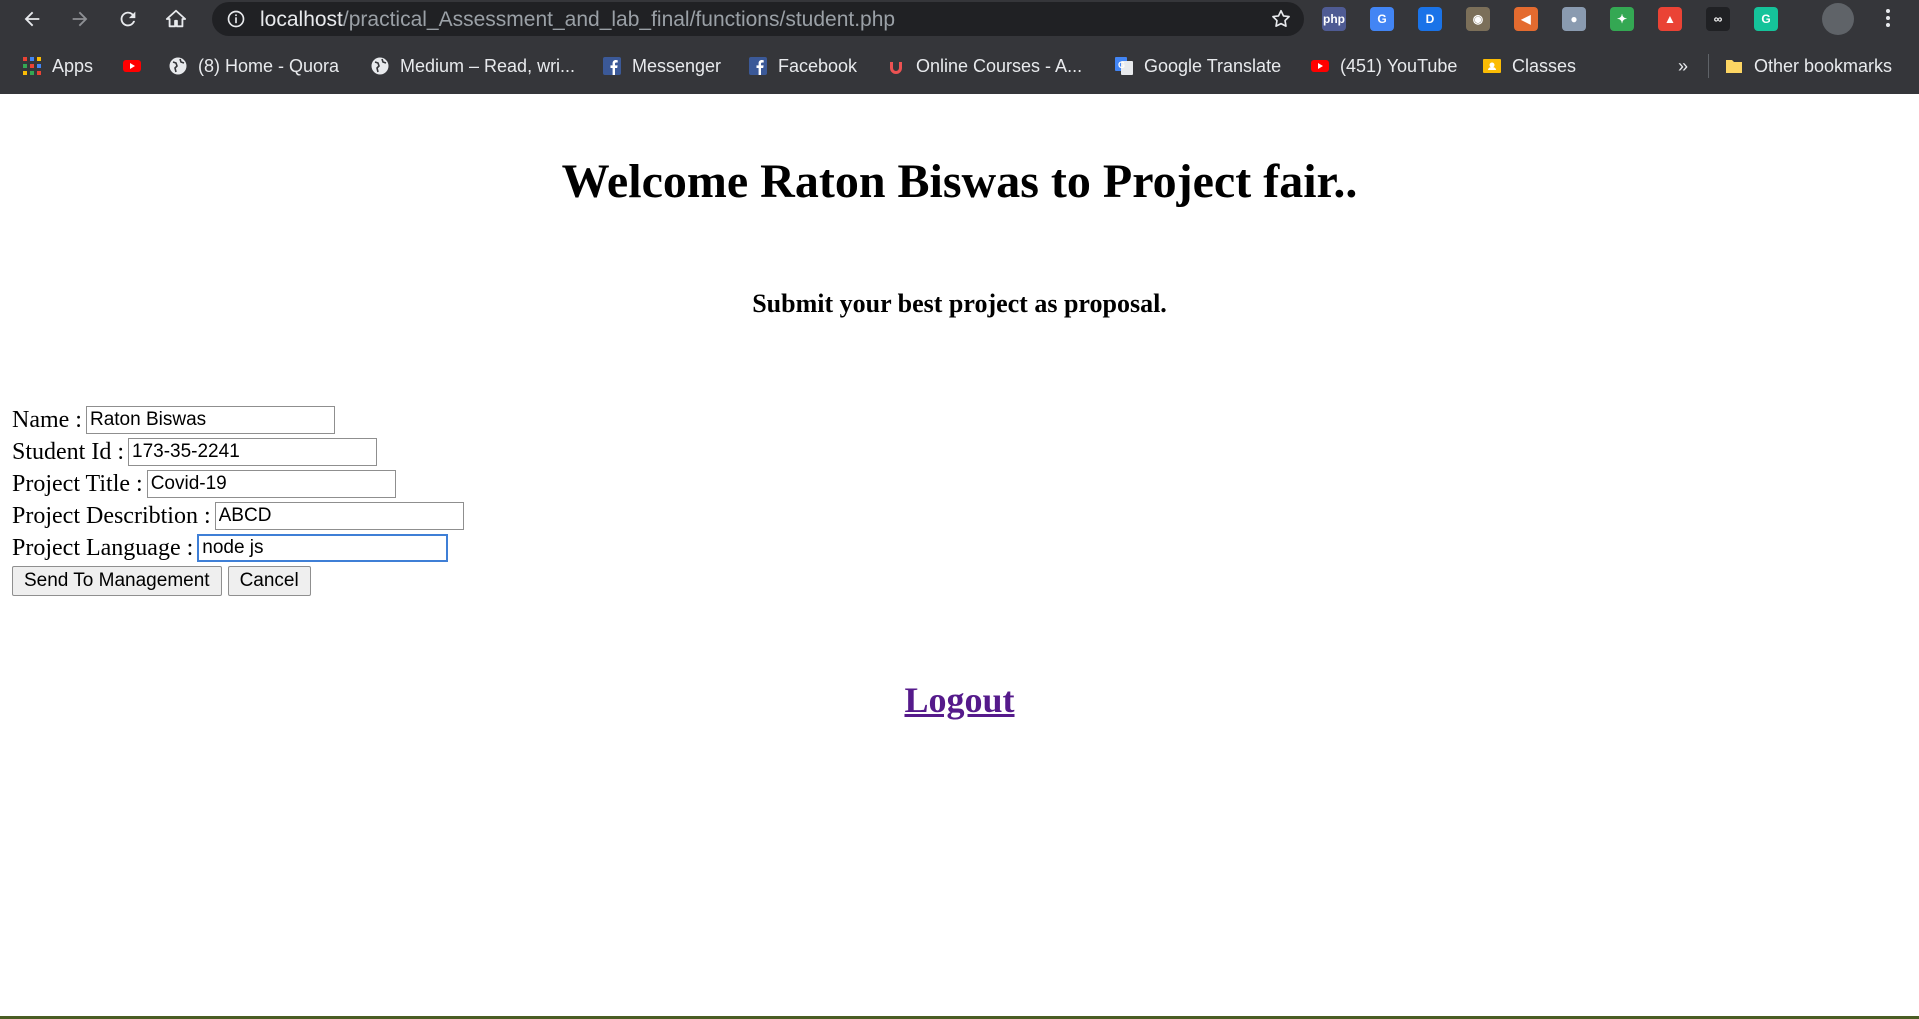  Describe the element at coordinates (323, 548) in the screenshot. I see `project-language-input` at that location.